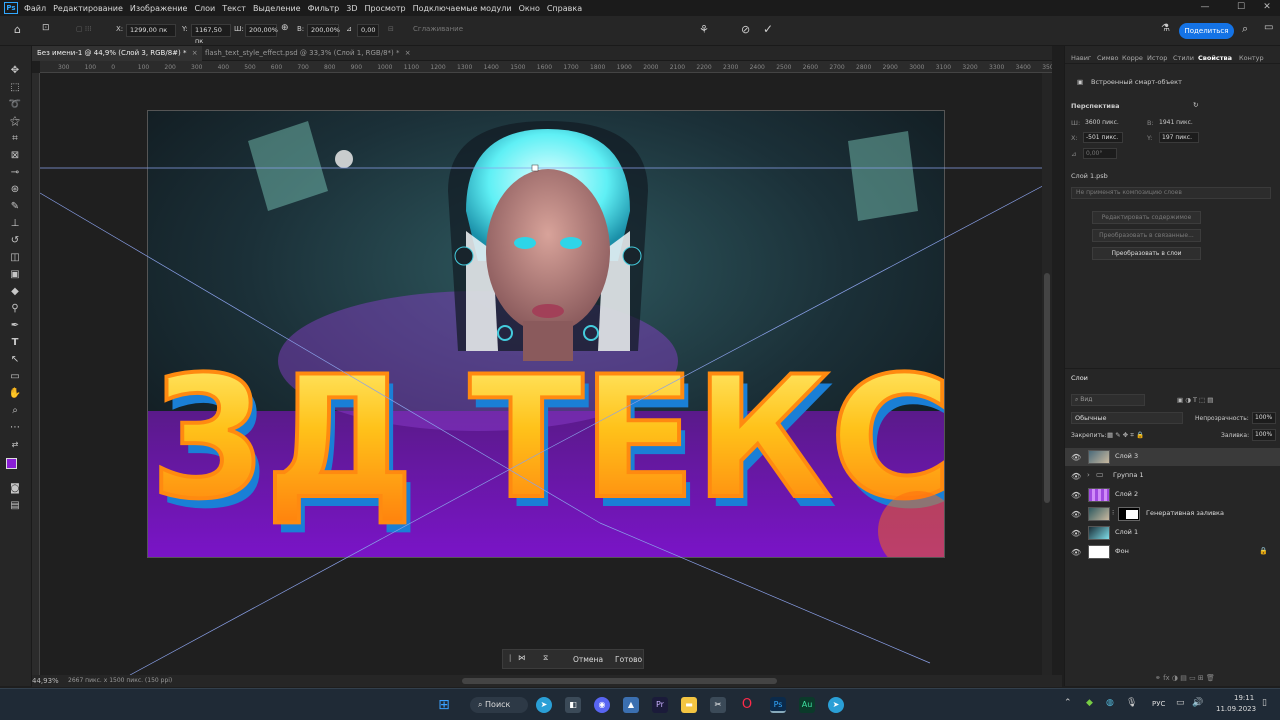 The height and width of the screenshot is (720, 1280). What do you see at coordinates (619, 681) in the screenshot?
I see `horizontal-scroll-thumb` at bounding box center [619, 681].